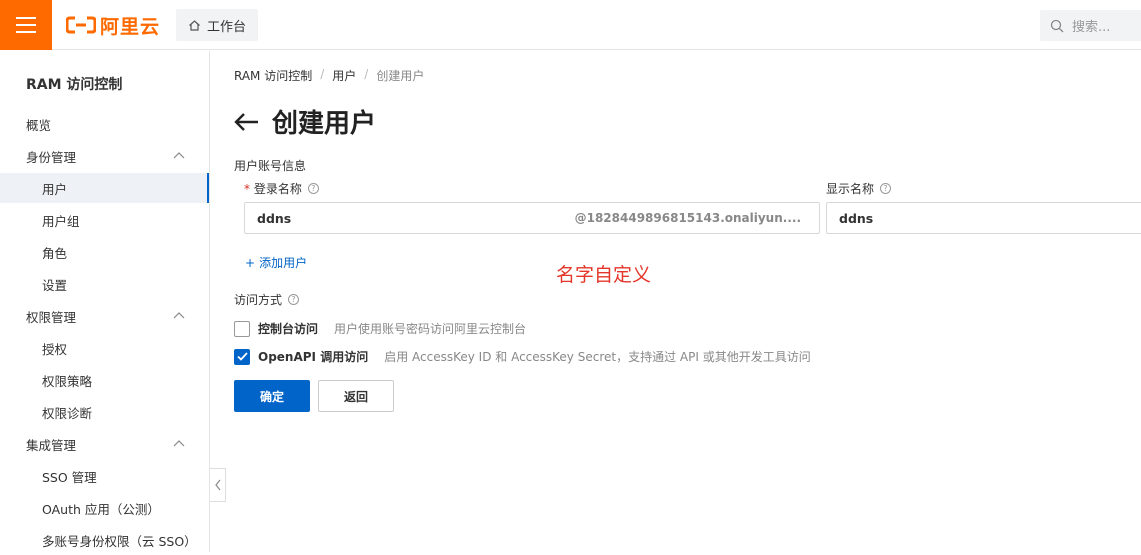  What do you see at coordinates (104, 316) in the screenshot?
I see `sidebar-group-permissions: 权限管理` at bounding box center [104, 316].